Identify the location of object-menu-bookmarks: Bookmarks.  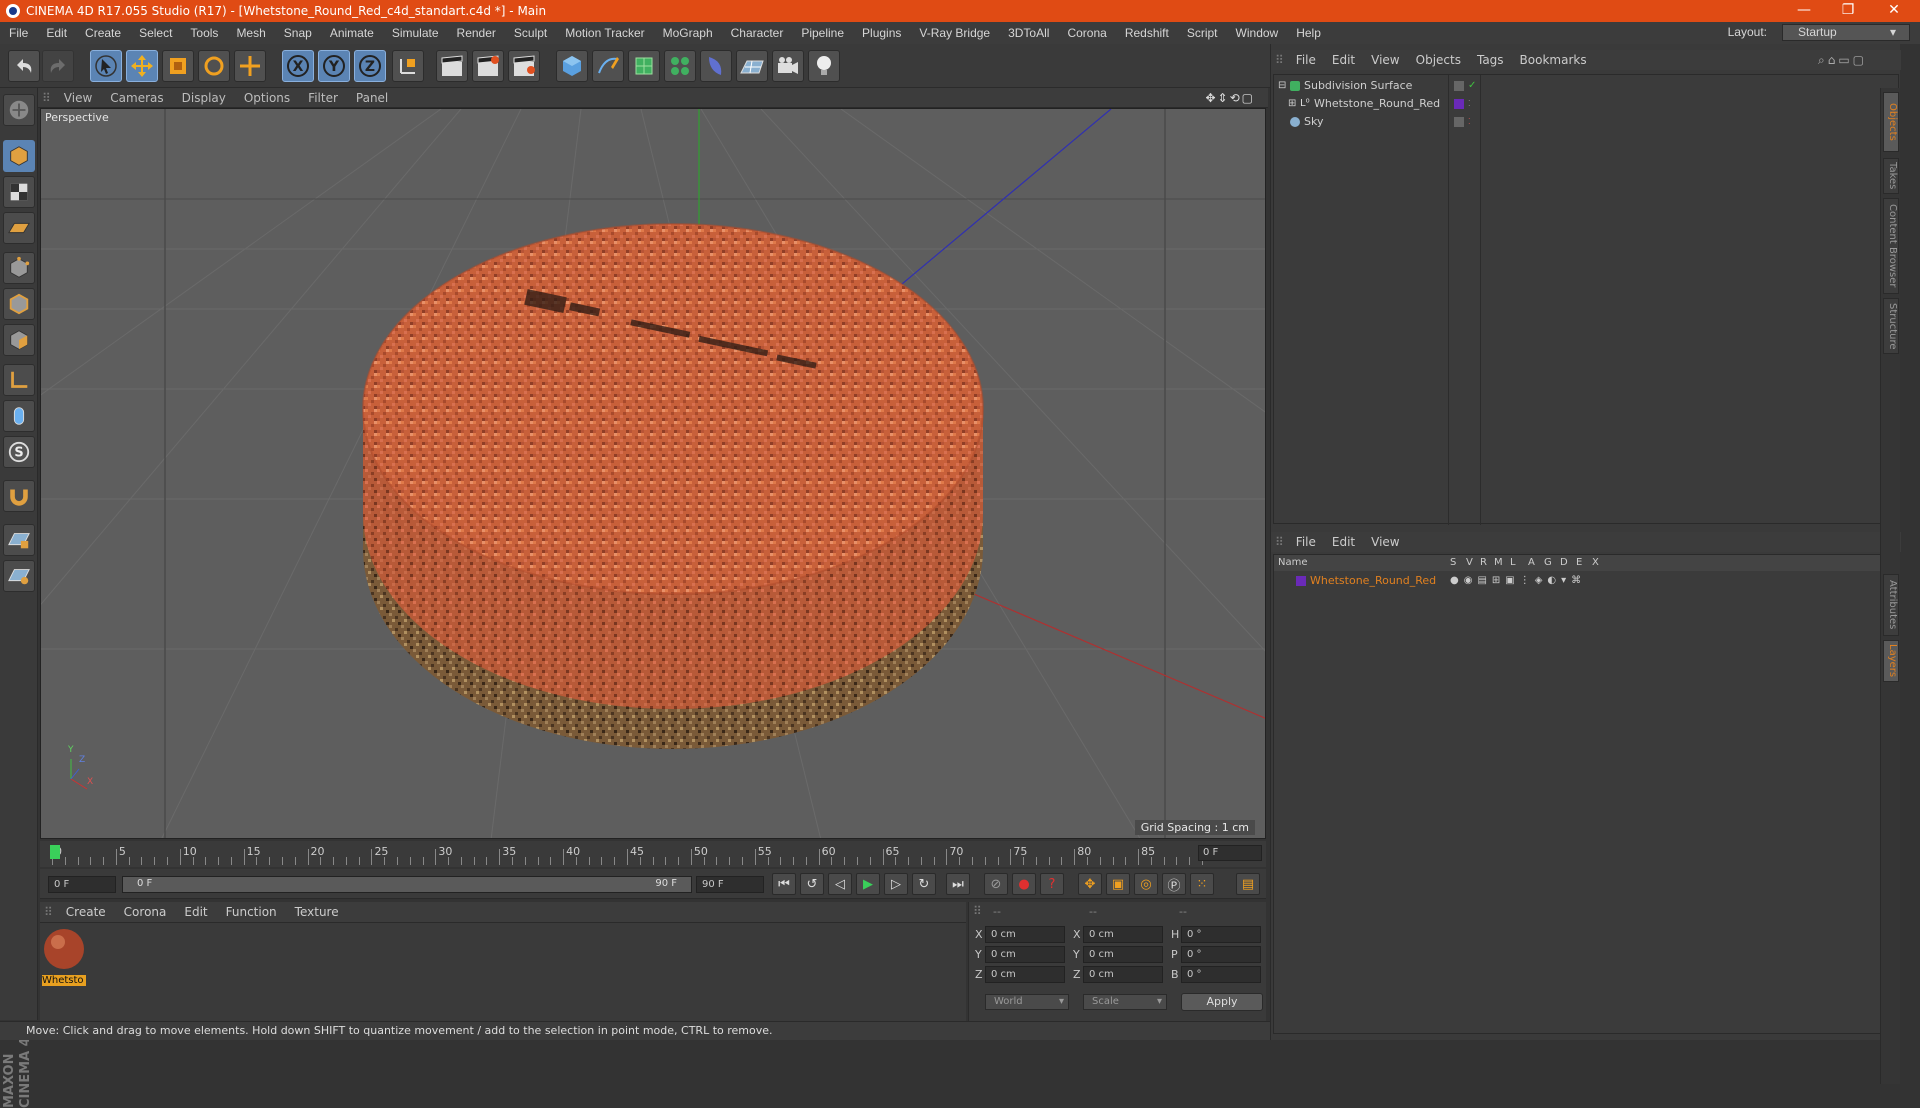
(1553, 60).